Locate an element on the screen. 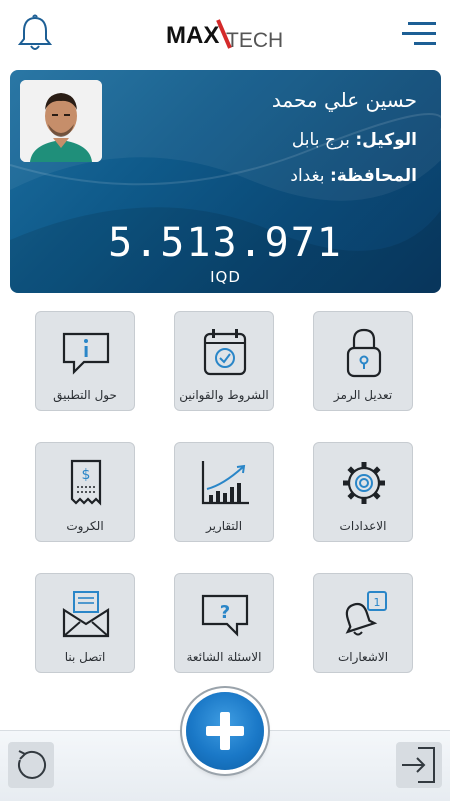 The width and height of the screenshot is (450, 801). avatar is located at coordinates (61, 121).